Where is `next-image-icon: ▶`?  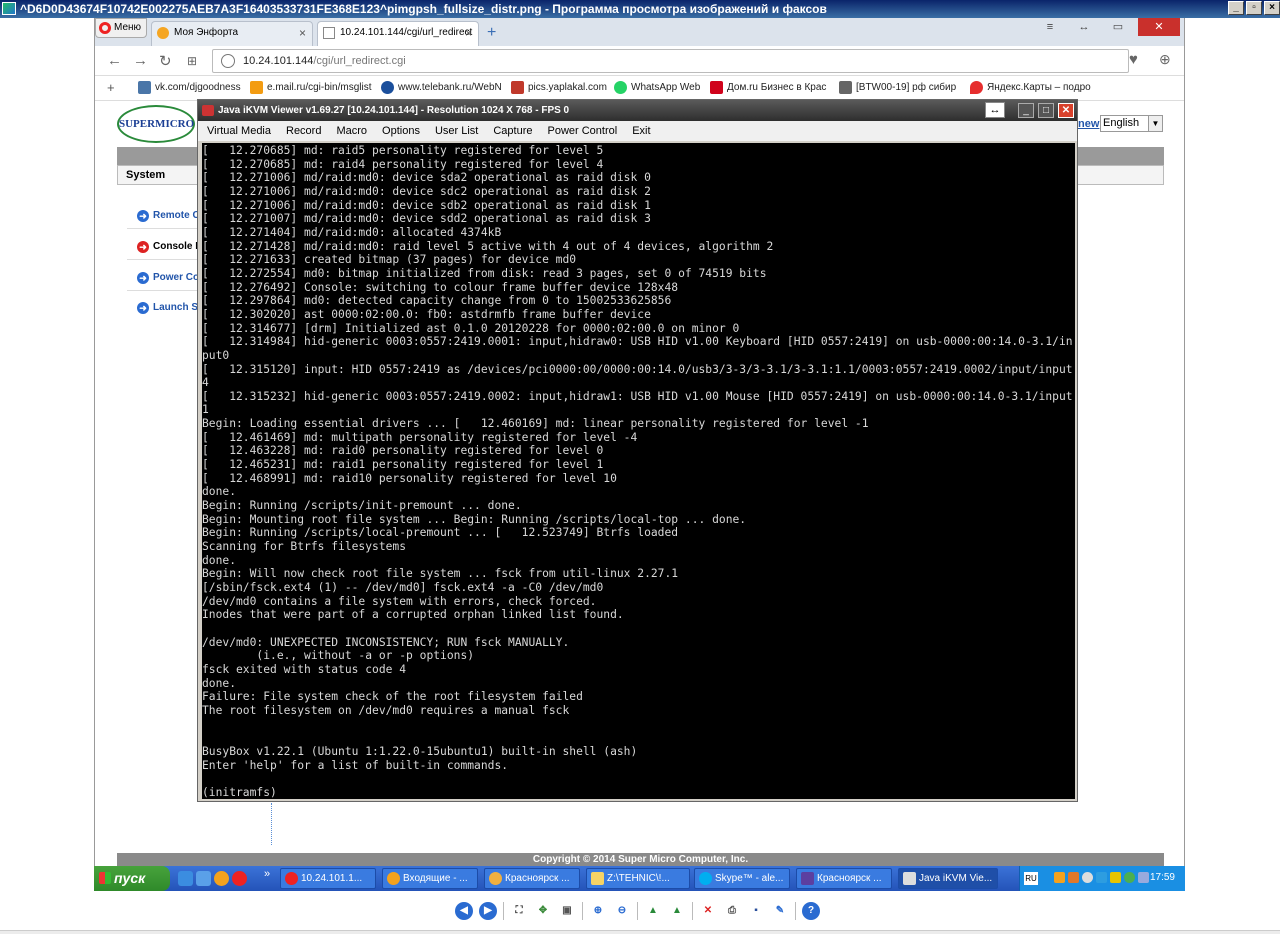
next-image-icon: ▶ is located at coordinates (488, 911).